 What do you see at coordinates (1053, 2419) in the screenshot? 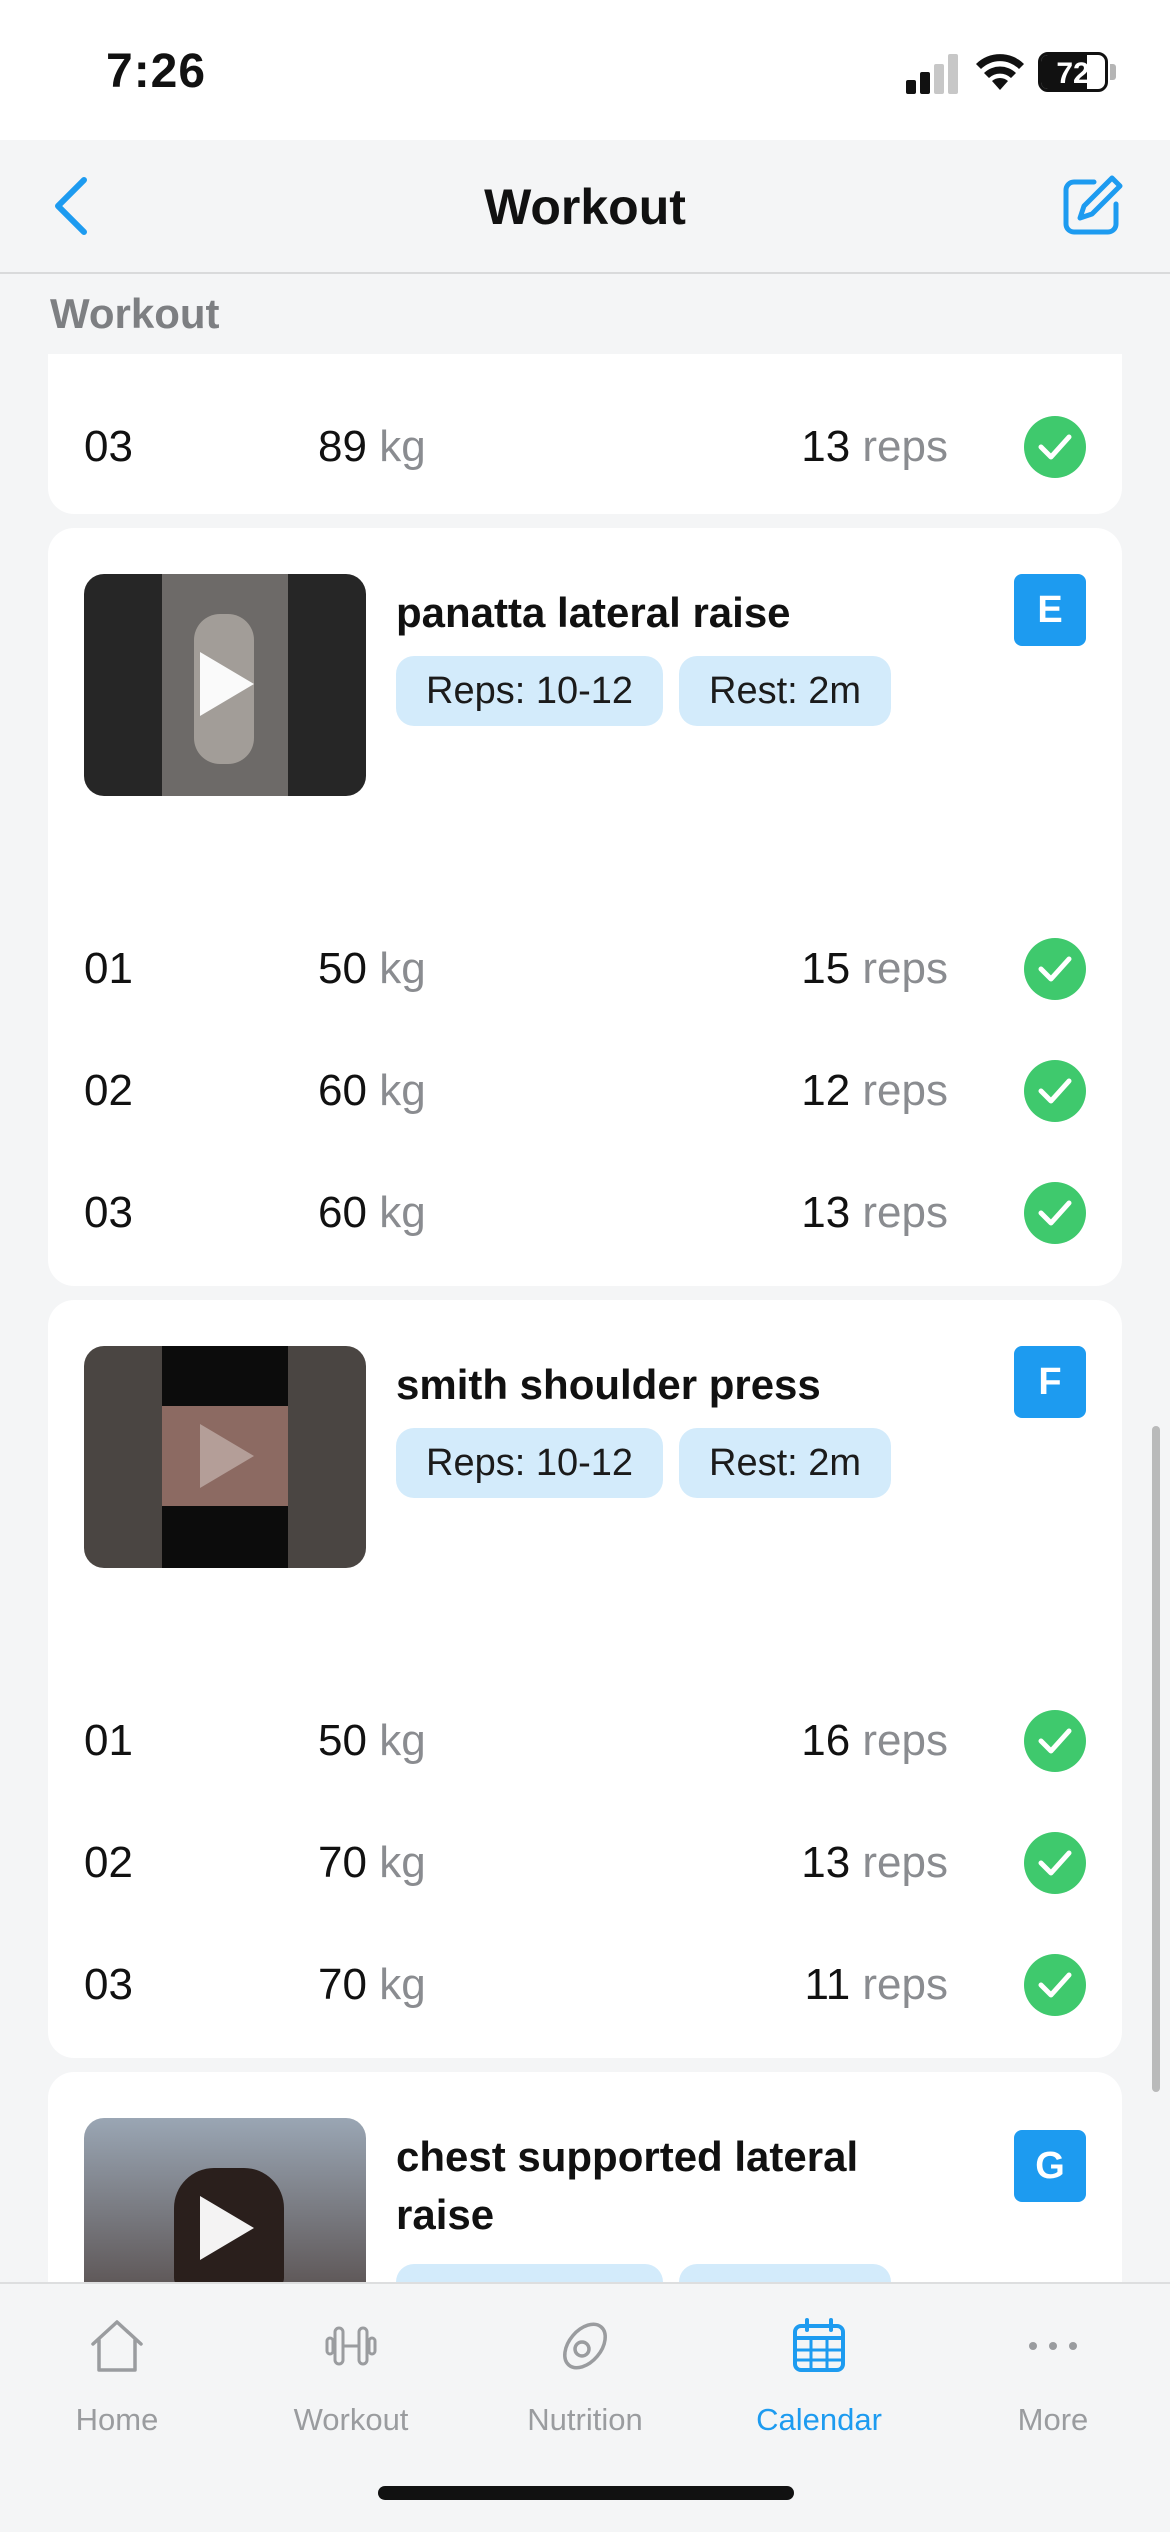
I see `tab-label: More` at bounding box center [1053, 2419].